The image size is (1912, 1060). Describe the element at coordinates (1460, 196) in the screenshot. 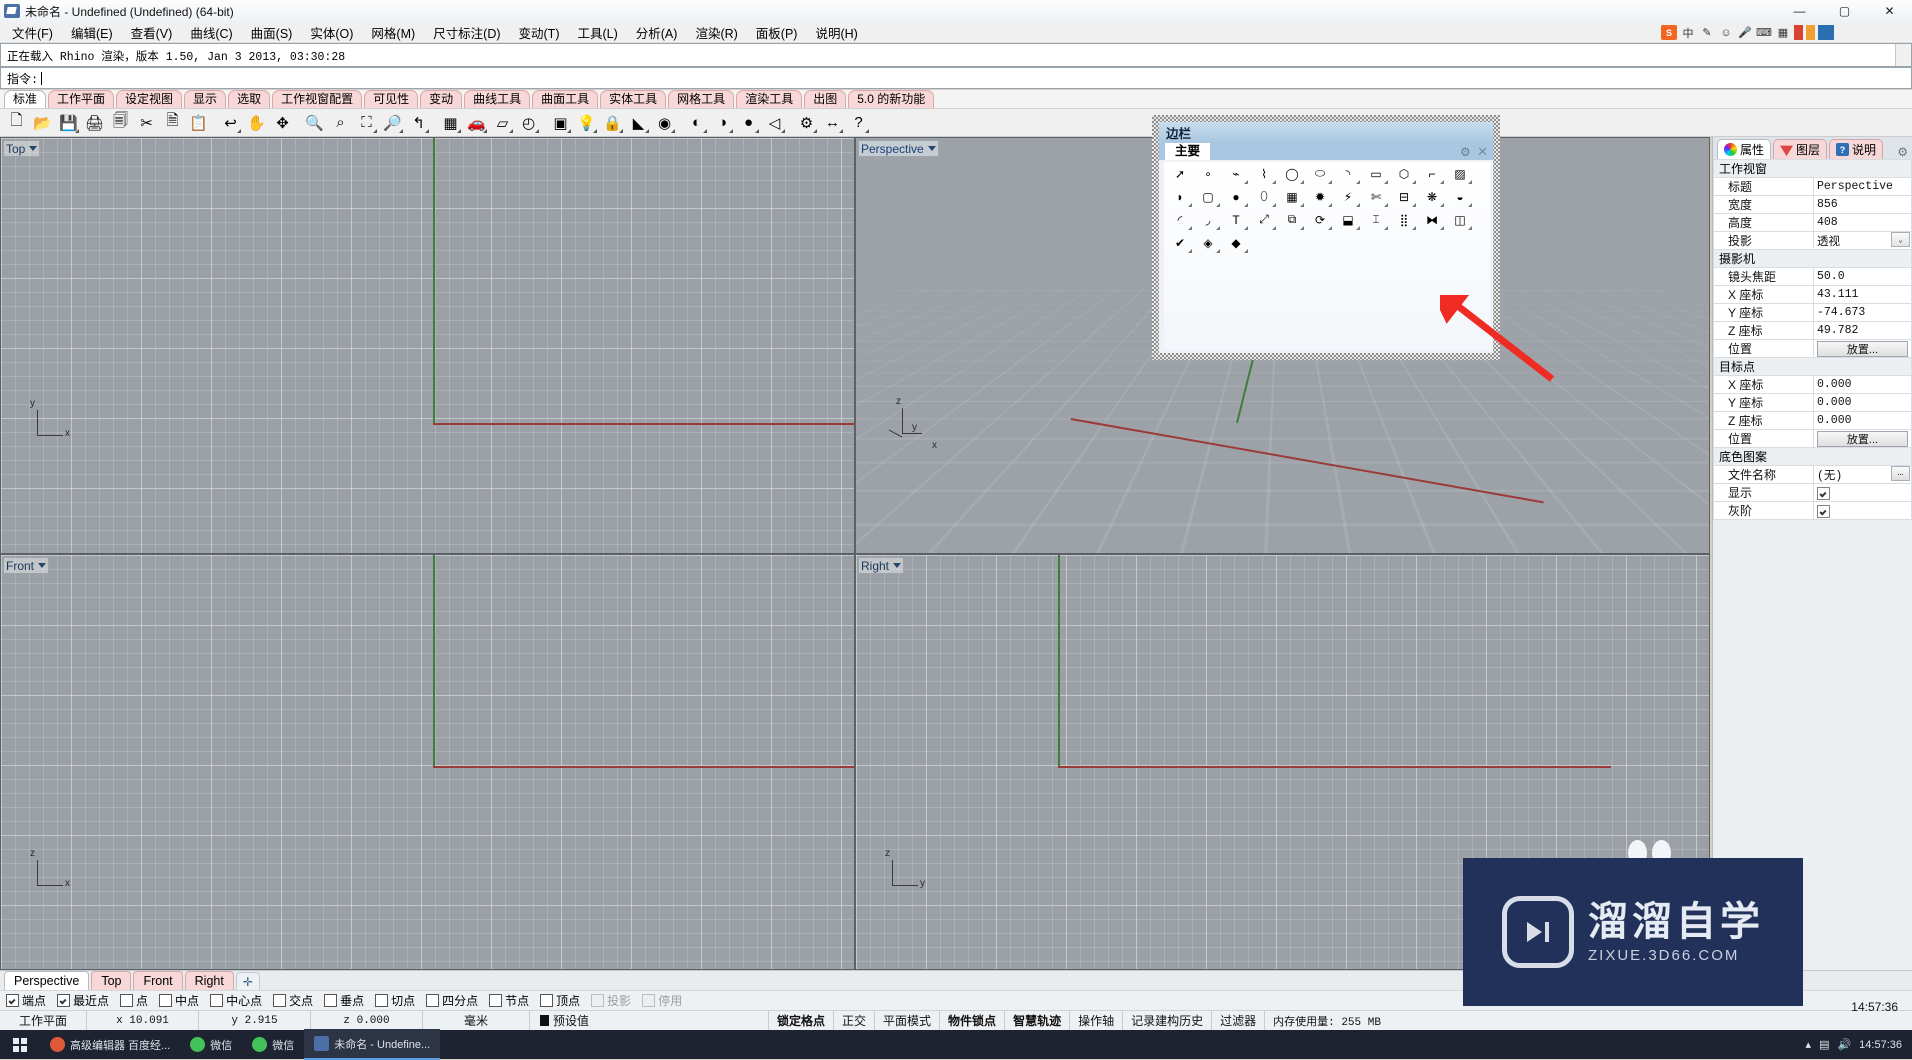

I see `boolean-difference-icon: ◒` at that location.